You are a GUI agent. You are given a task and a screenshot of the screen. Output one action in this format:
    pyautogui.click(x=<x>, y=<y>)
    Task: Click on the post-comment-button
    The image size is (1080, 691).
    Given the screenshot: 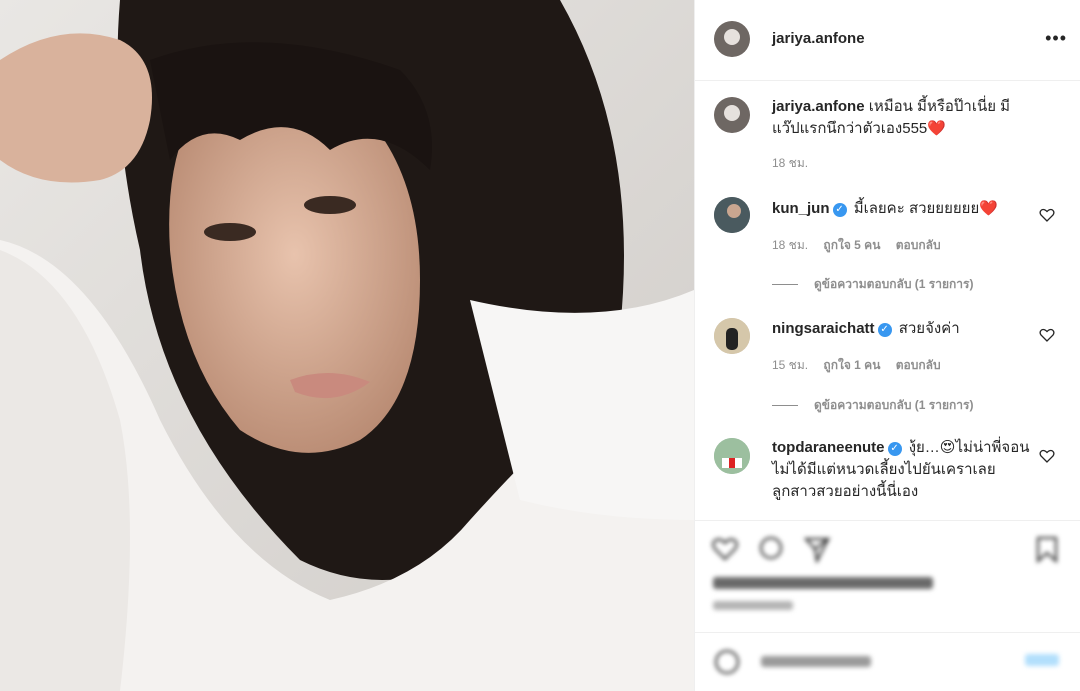 What is the action you would take?
    pyautogui.click(x=1042, y=660)
    